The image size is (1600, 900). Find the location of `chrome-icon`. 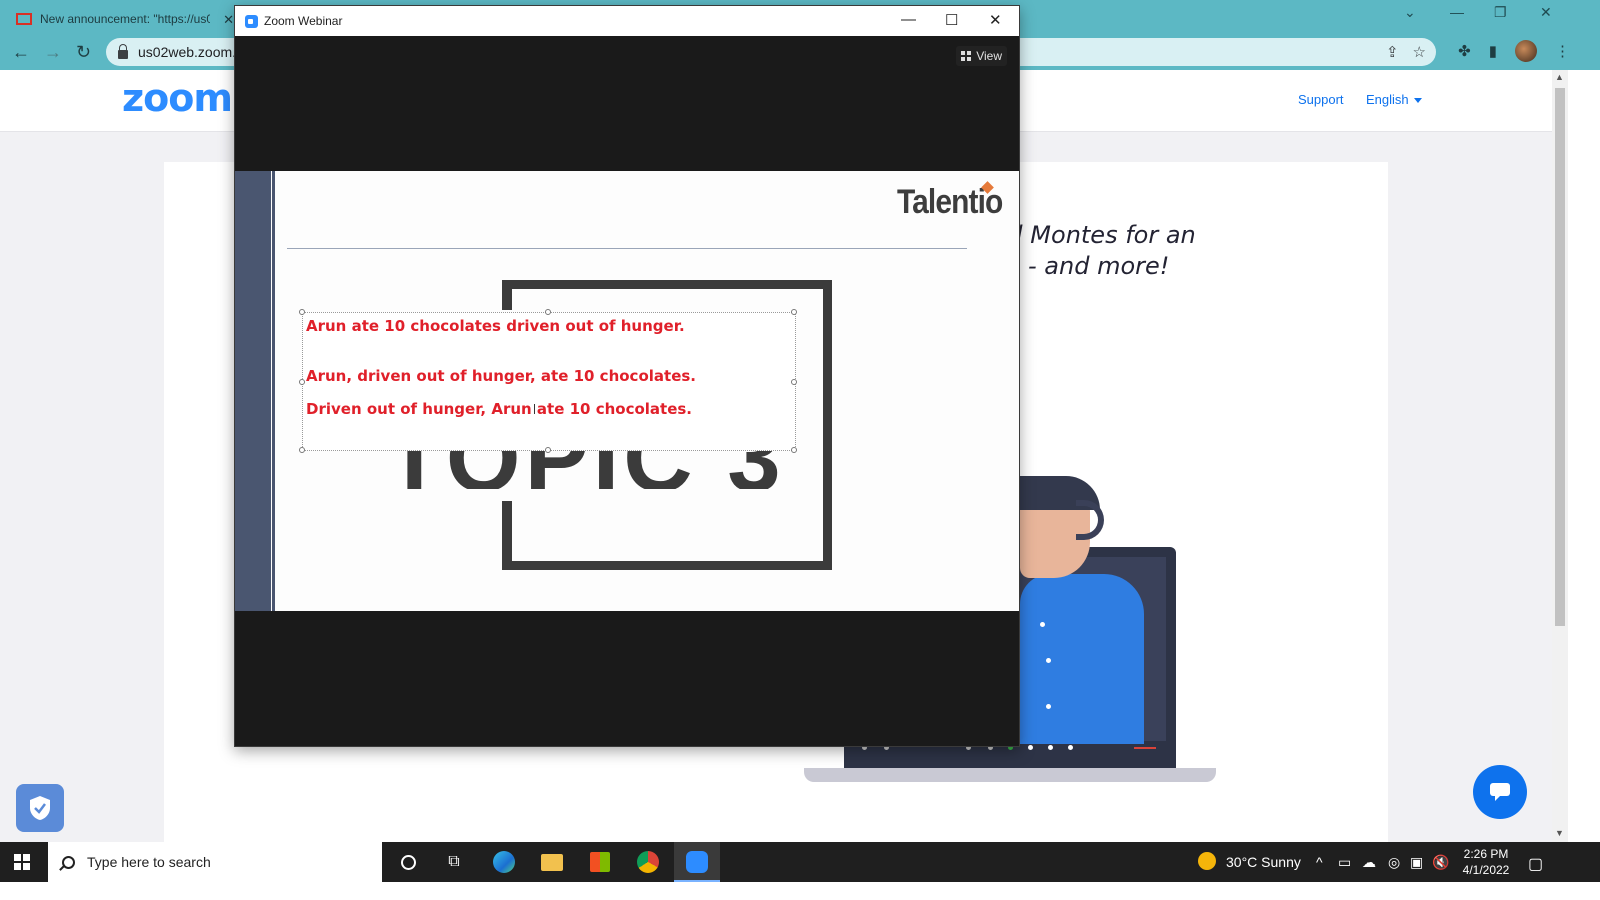

chrome-icon is located at coordinates (648, 862).